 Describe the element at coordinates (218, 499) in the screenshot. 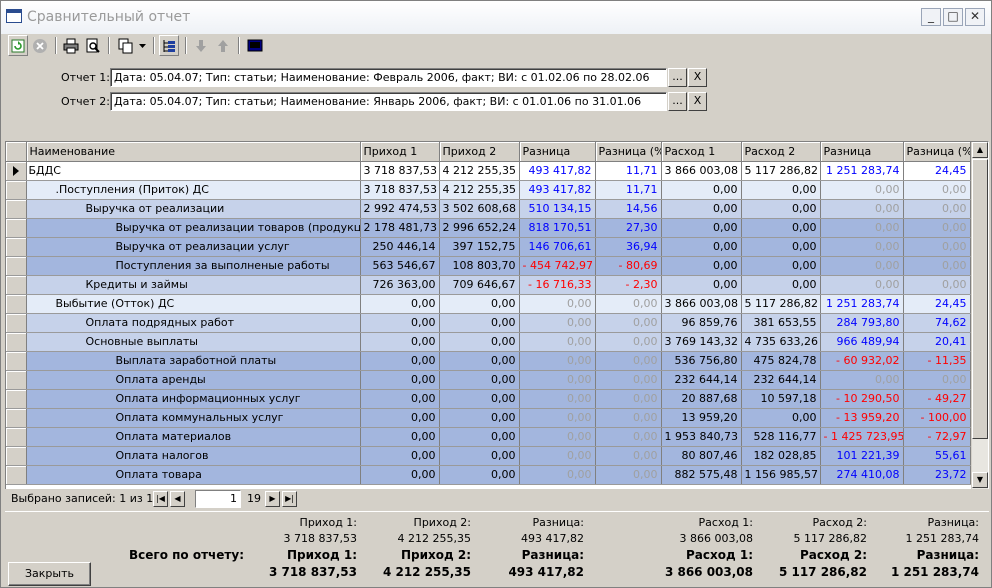

I see `current-record-input: 1` at that location.